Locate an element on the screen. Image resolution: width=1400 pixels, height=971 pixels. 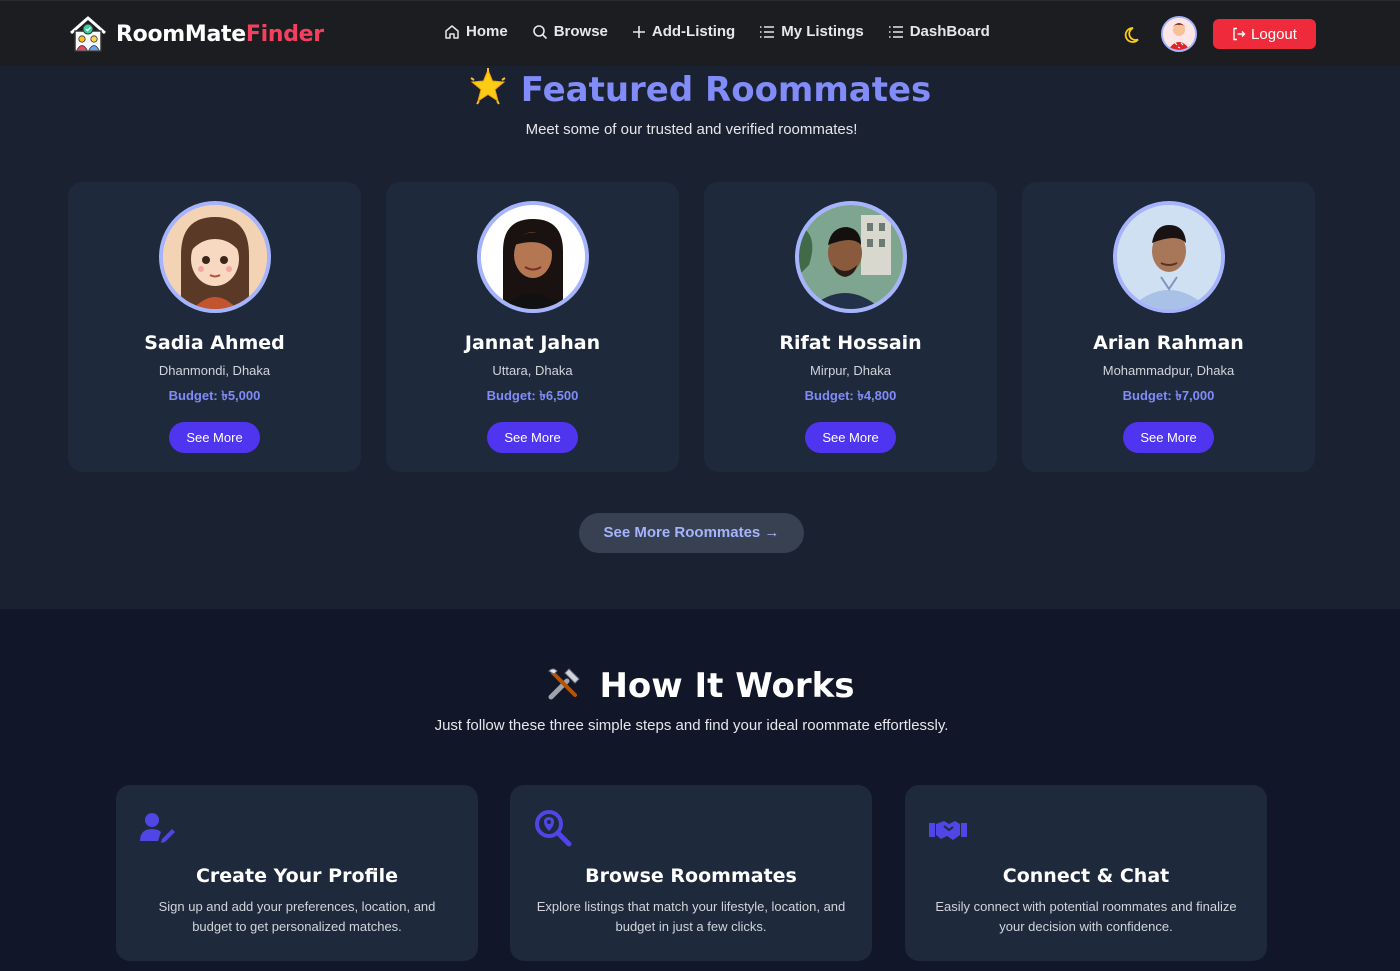
user-edit-icon is located at coordinates (157, 828).